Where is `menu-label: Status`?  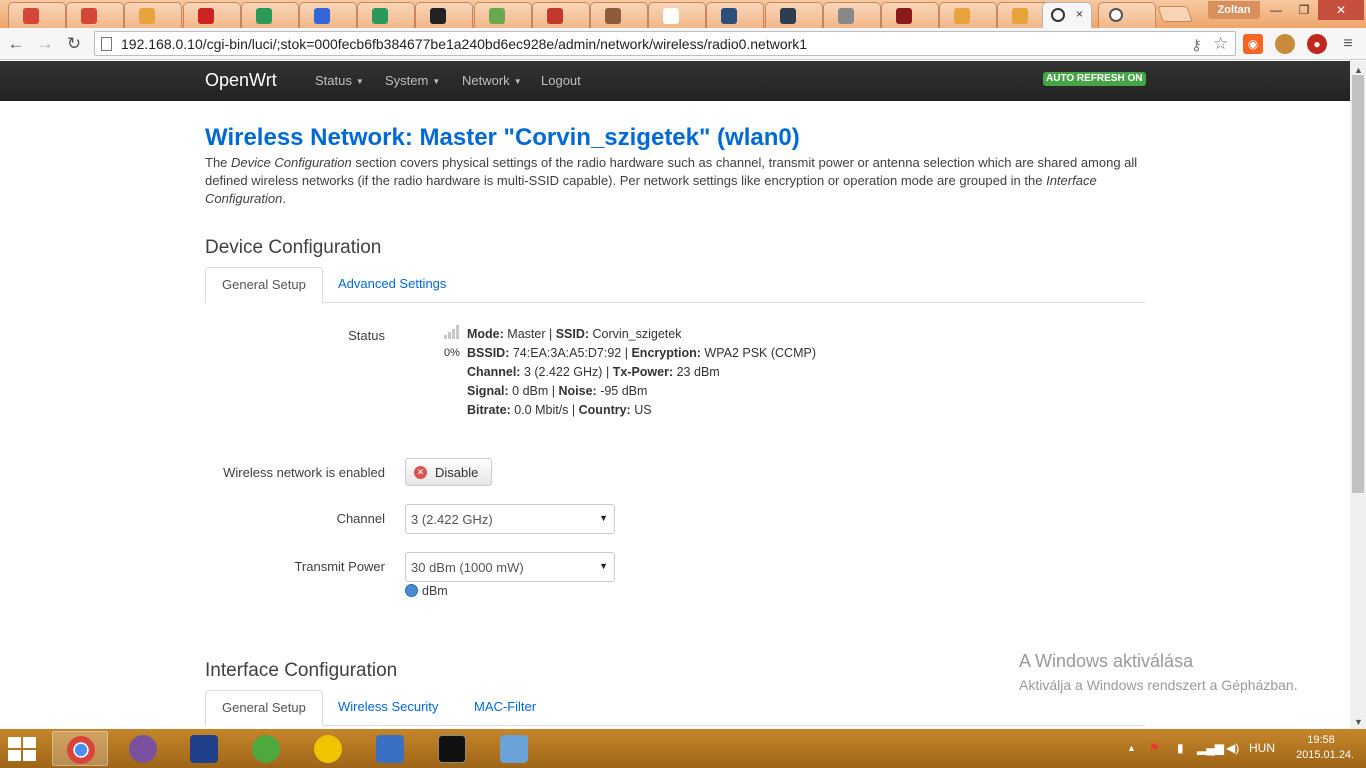 menu-label: Status is located at coordinates (333, 80).